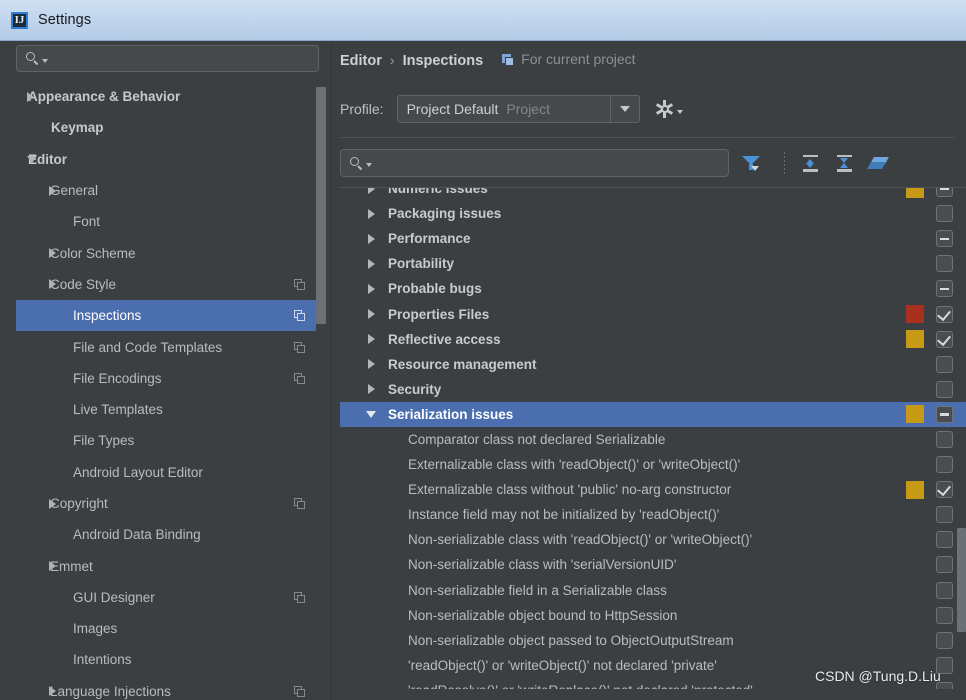 The height and width of the screenshot is (700, 966). Describe the element at coordinates (167, 597) in the screenshot. I see `sidebar-item-gui-designer: GUI Designer` at that location.